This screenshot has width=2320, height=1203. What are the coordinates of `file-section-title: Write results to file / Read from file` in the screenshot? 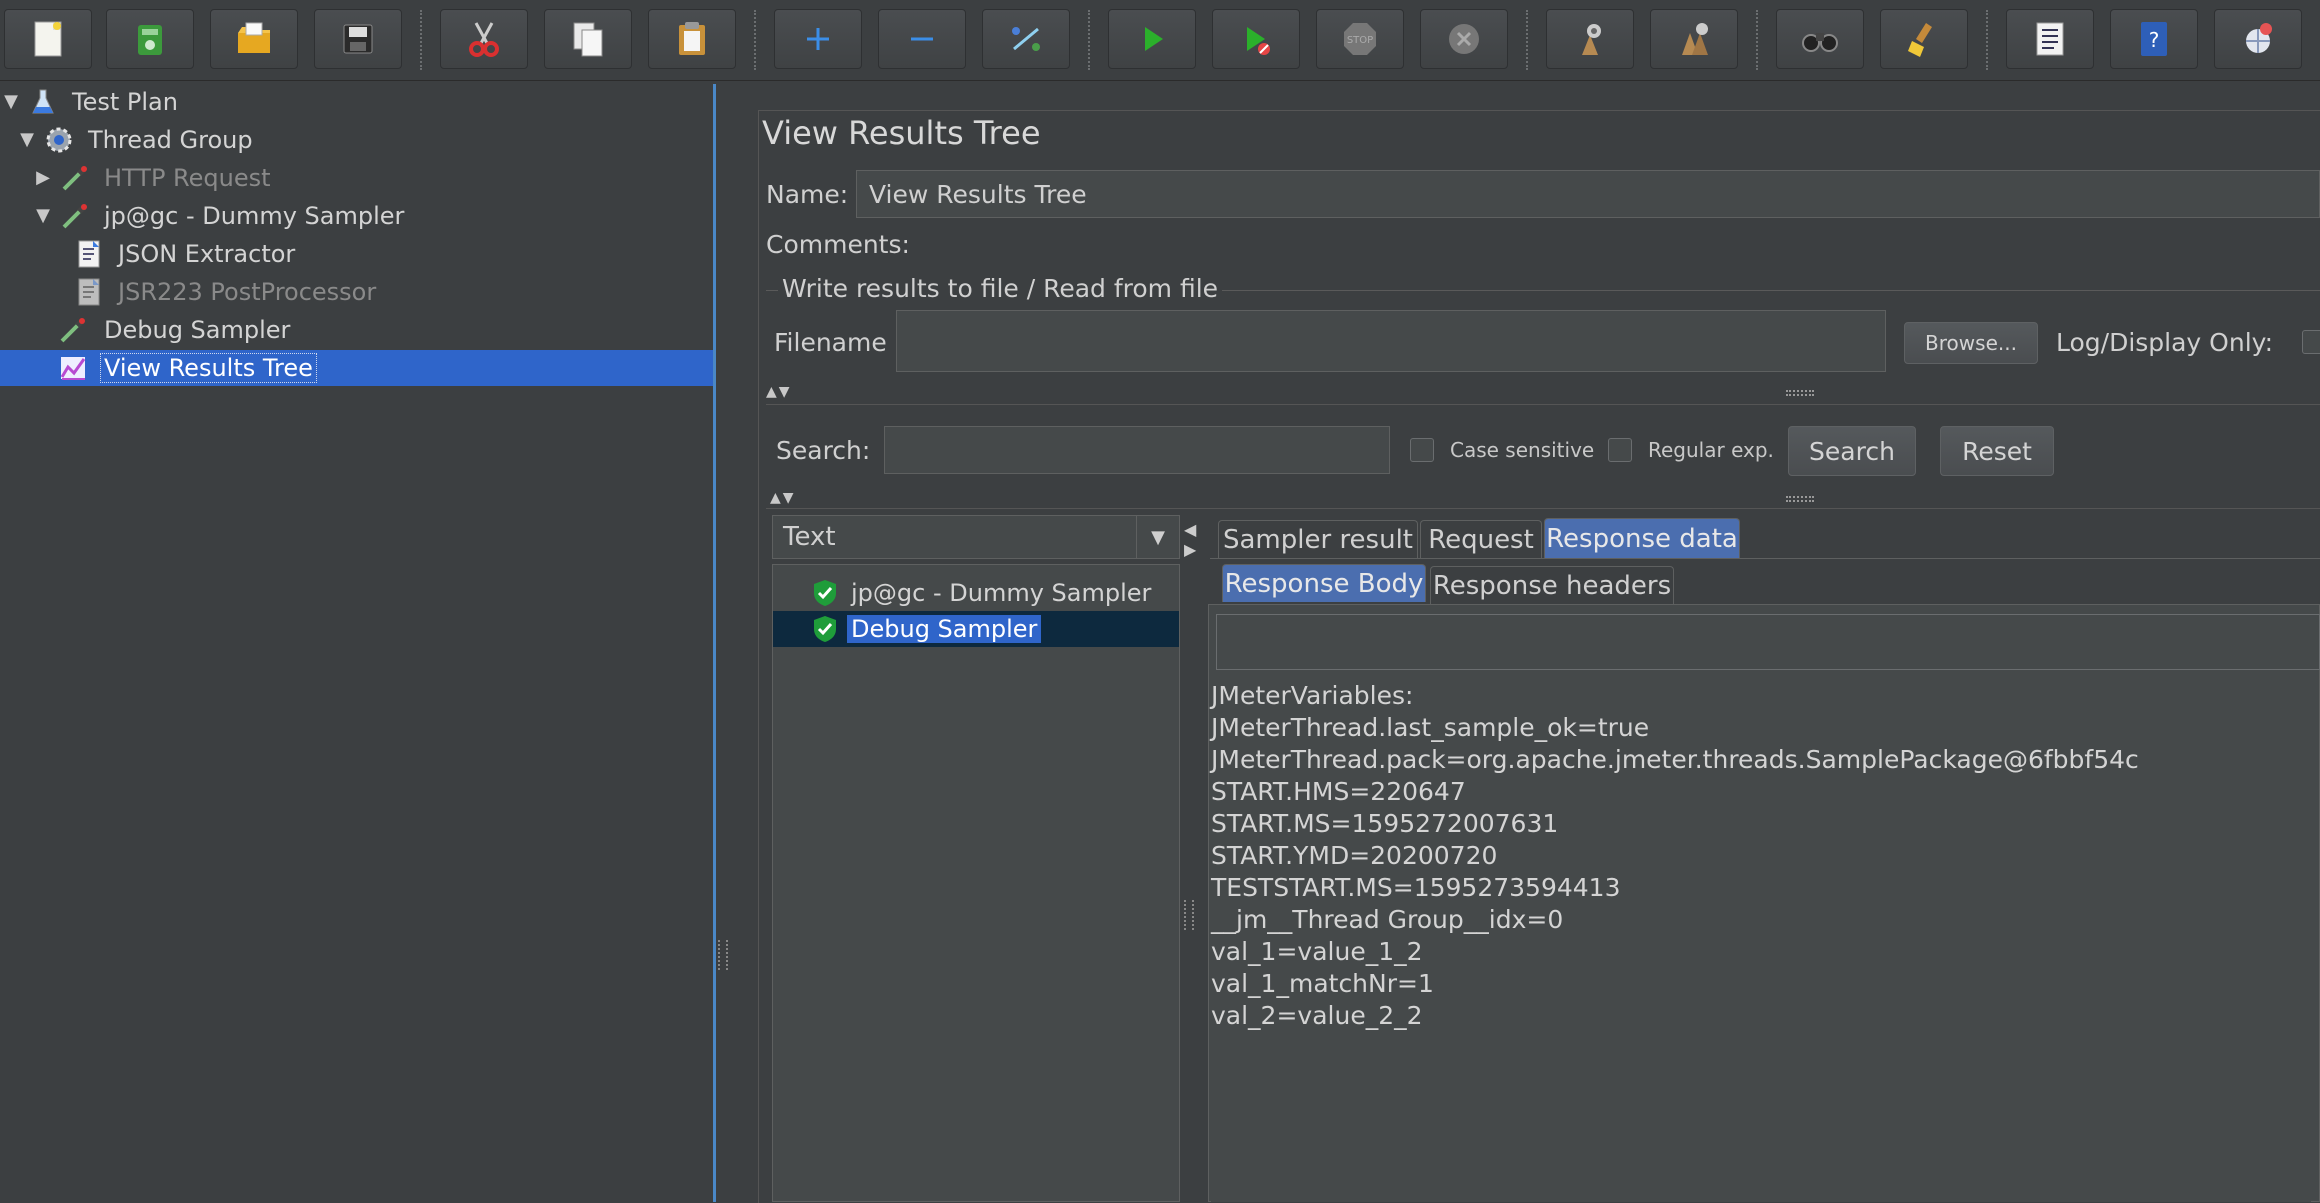 It's located at (1000, 288).